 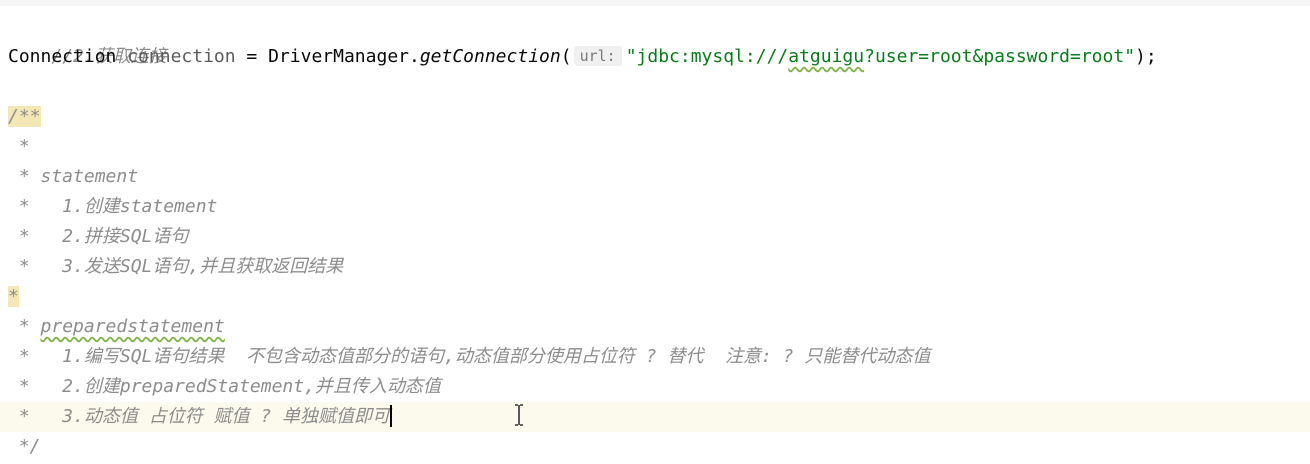 I want to click on string-rest-token: ?user=root&password=root", so click(x=1000, y=56).